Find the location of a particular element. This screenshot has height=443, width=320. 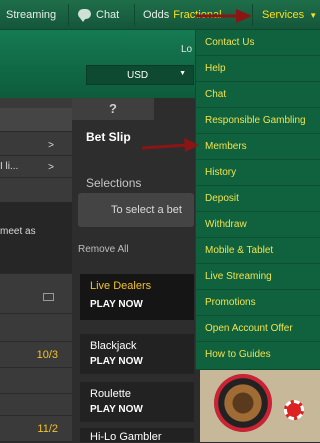

menu-item-mobile-tablet: Mobile & Tablet is located at coordinates (258, 251).